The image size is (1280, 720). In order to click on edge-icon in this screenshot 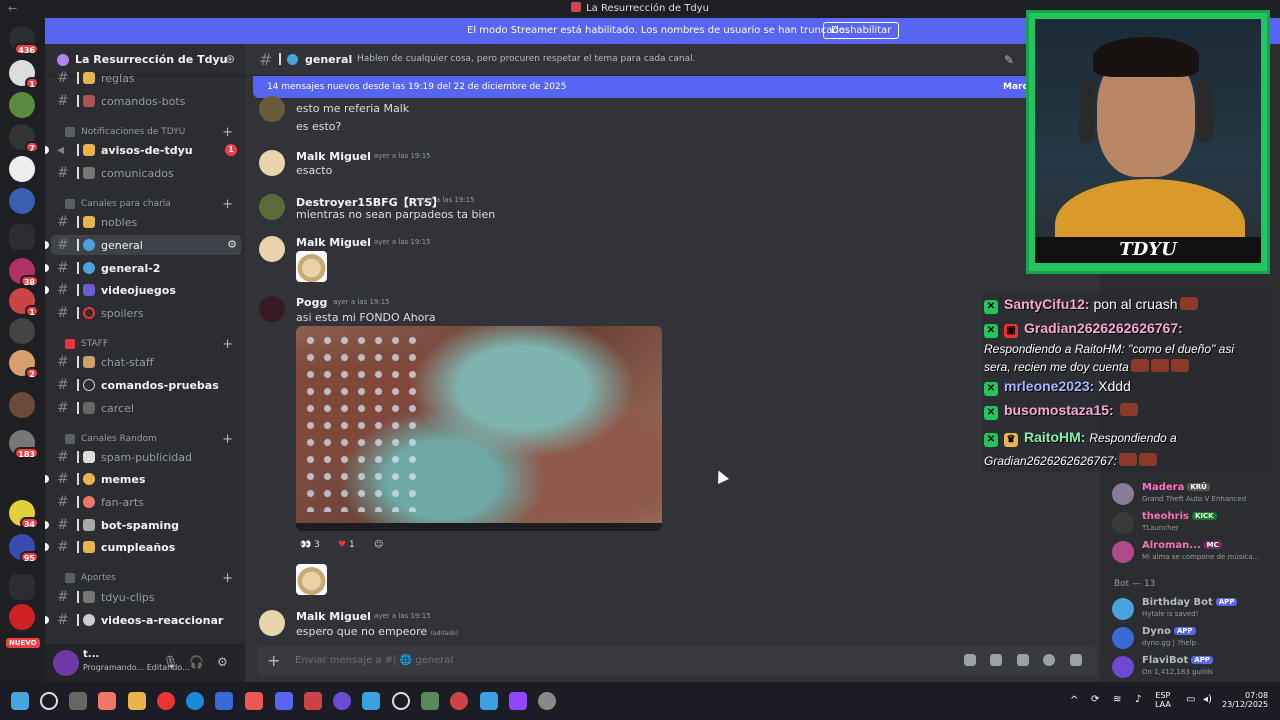, I will do `click(195, 701)`.